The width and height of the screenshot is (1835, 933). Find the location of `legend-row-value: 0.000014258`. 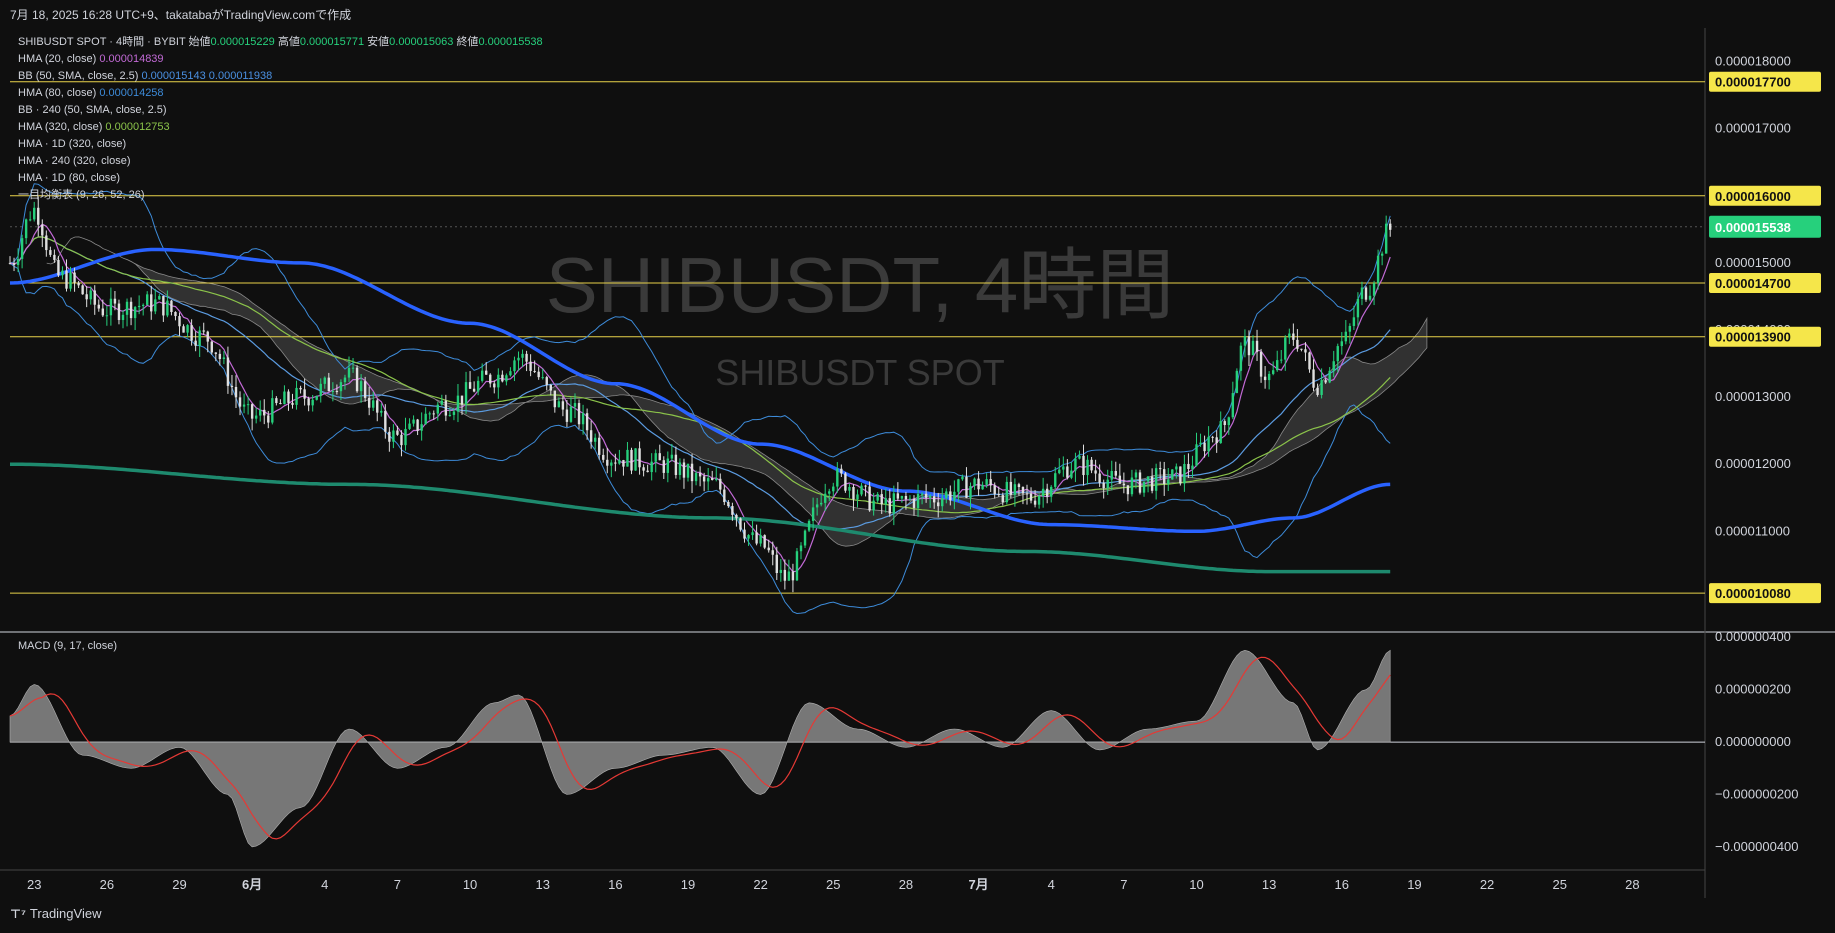

legend-row-value: 0.000014258 is located at coordinates (131, 93).